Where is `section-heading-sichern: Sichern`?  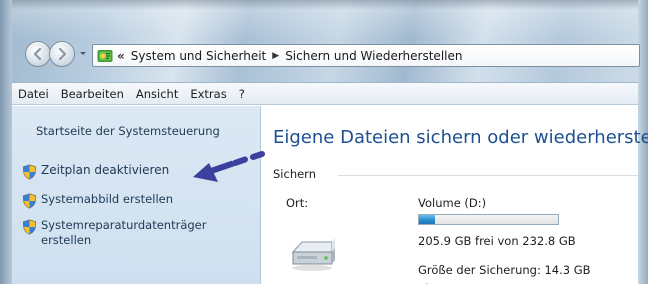 section-heading-sichern: Sichern is located at coordinates (294, 174).